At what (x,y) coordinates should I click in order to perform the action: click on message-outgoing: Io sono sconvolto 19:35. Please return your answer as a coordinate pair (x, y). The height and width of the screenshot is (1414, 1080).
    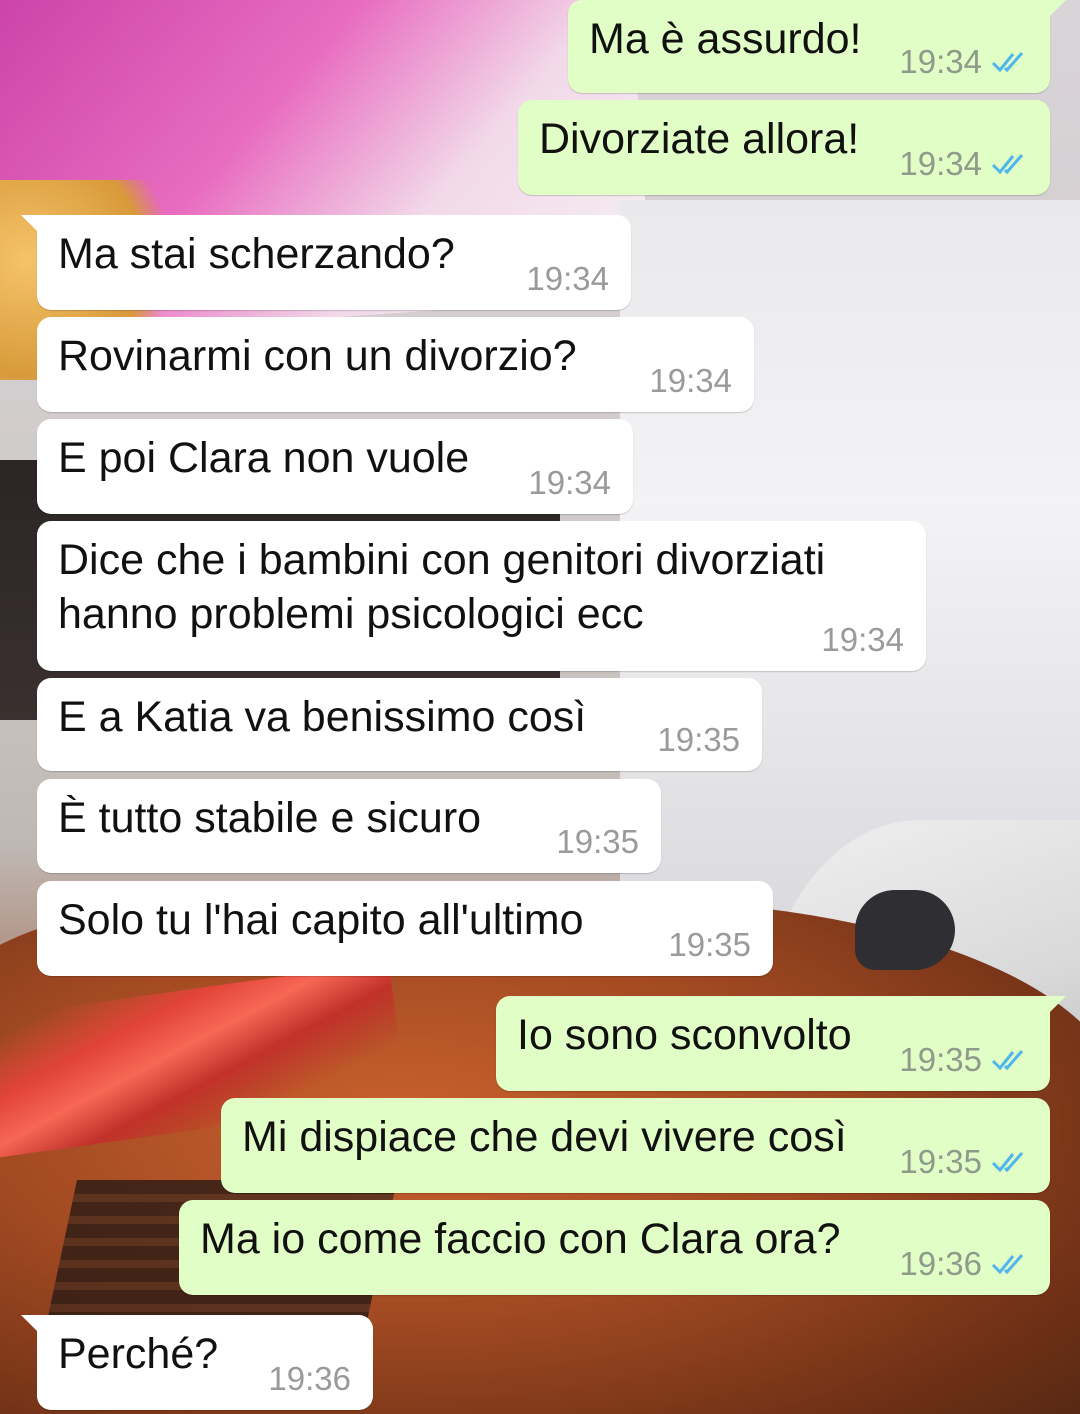
    Looking at the image, I should click on (781, 1043).